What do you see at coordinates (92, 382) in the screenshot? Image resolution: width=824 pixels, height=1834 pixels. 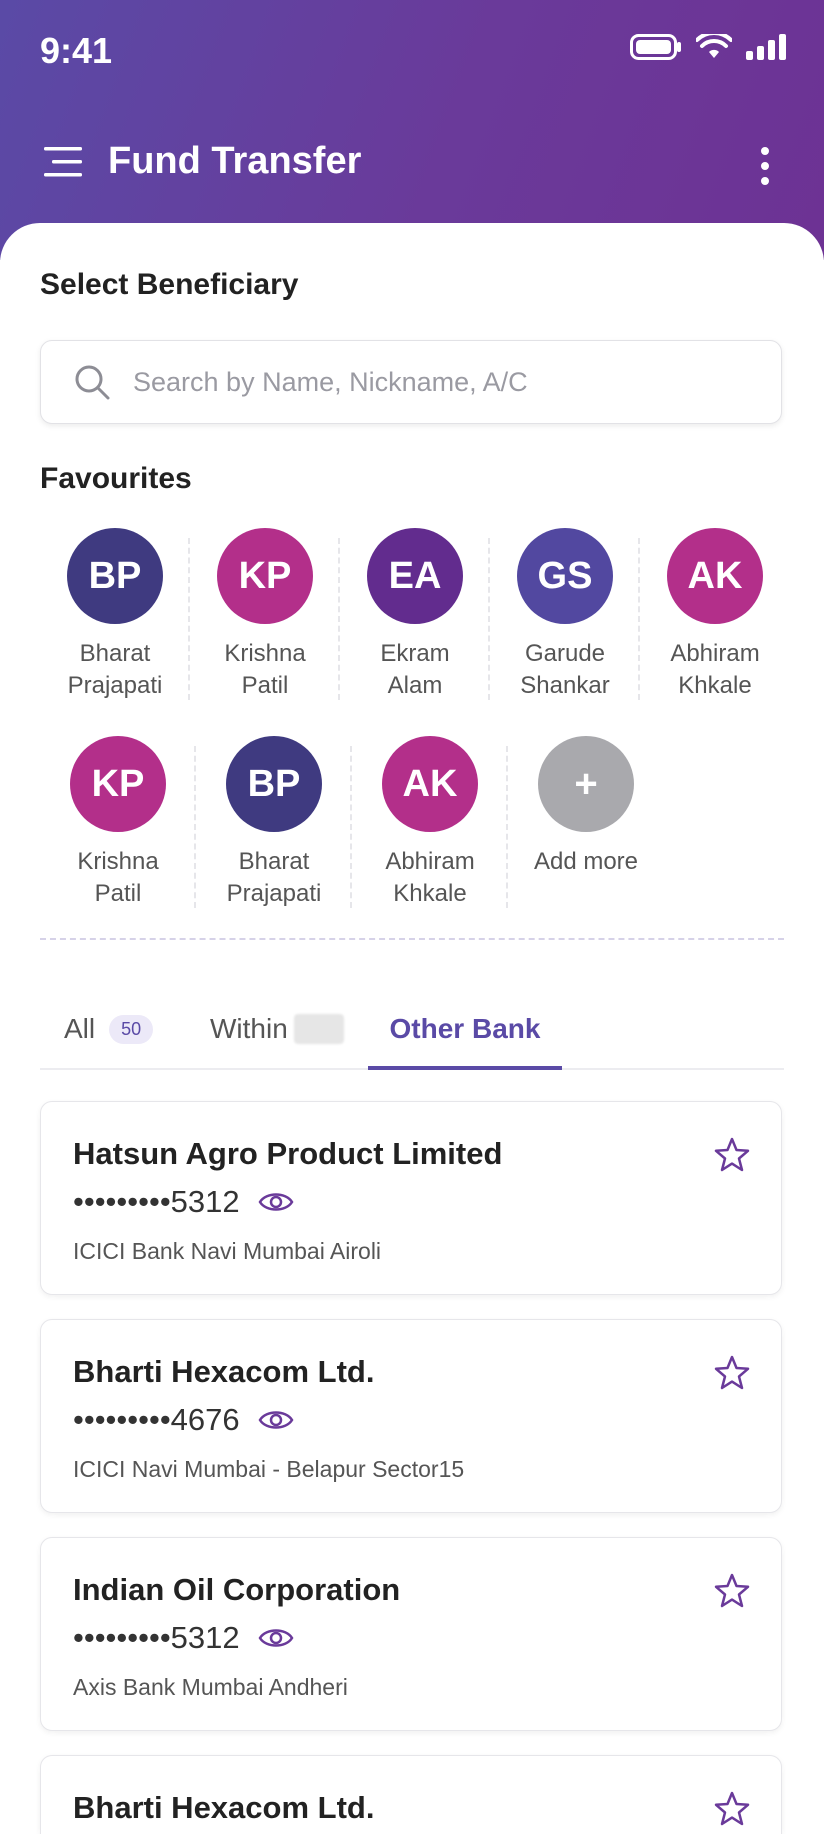 I see `search-icon` at bounding box center [92, 382].